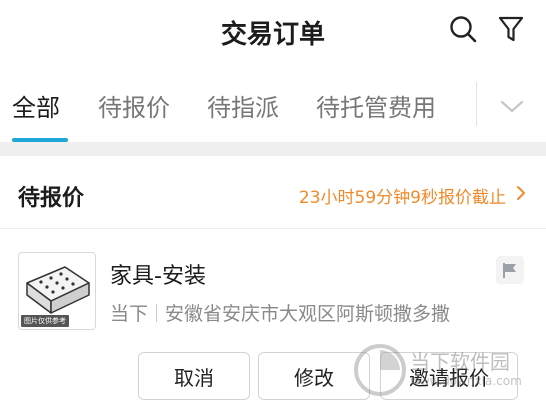 This screenshot has height=414, width=546. Describe the element at coordinates (308, 314) in the screenshot. I see `order-address: 安徽省安庆市大观区阿斯顿撒多撒` at that location.